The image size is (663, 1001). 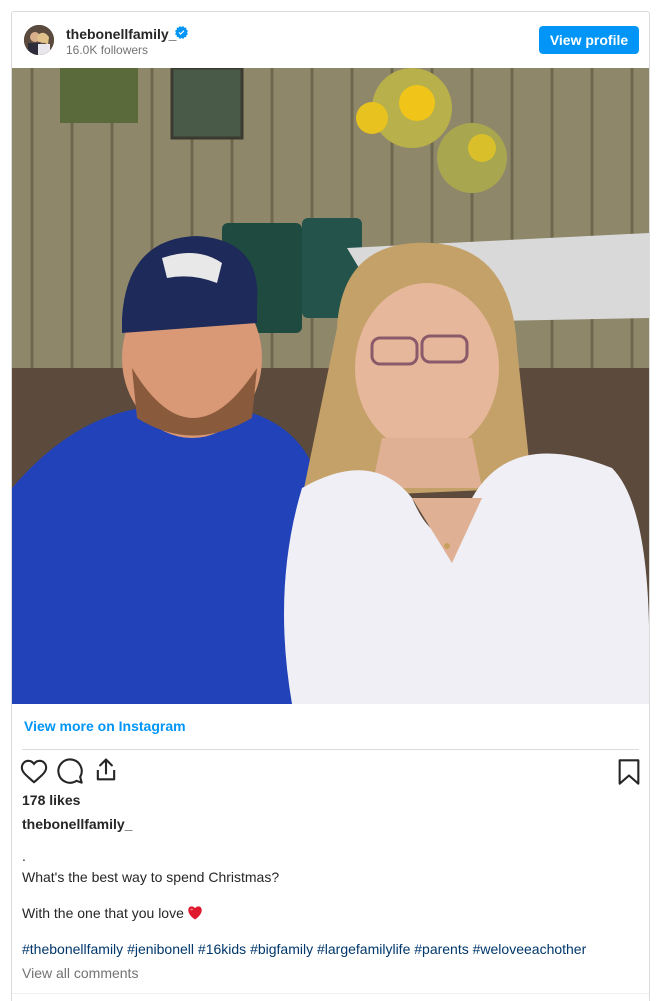 What do you see at coordinates (441, 949) in the screenshot?
I see `hashtag-link: #parents` at bounding box center [441, 949].